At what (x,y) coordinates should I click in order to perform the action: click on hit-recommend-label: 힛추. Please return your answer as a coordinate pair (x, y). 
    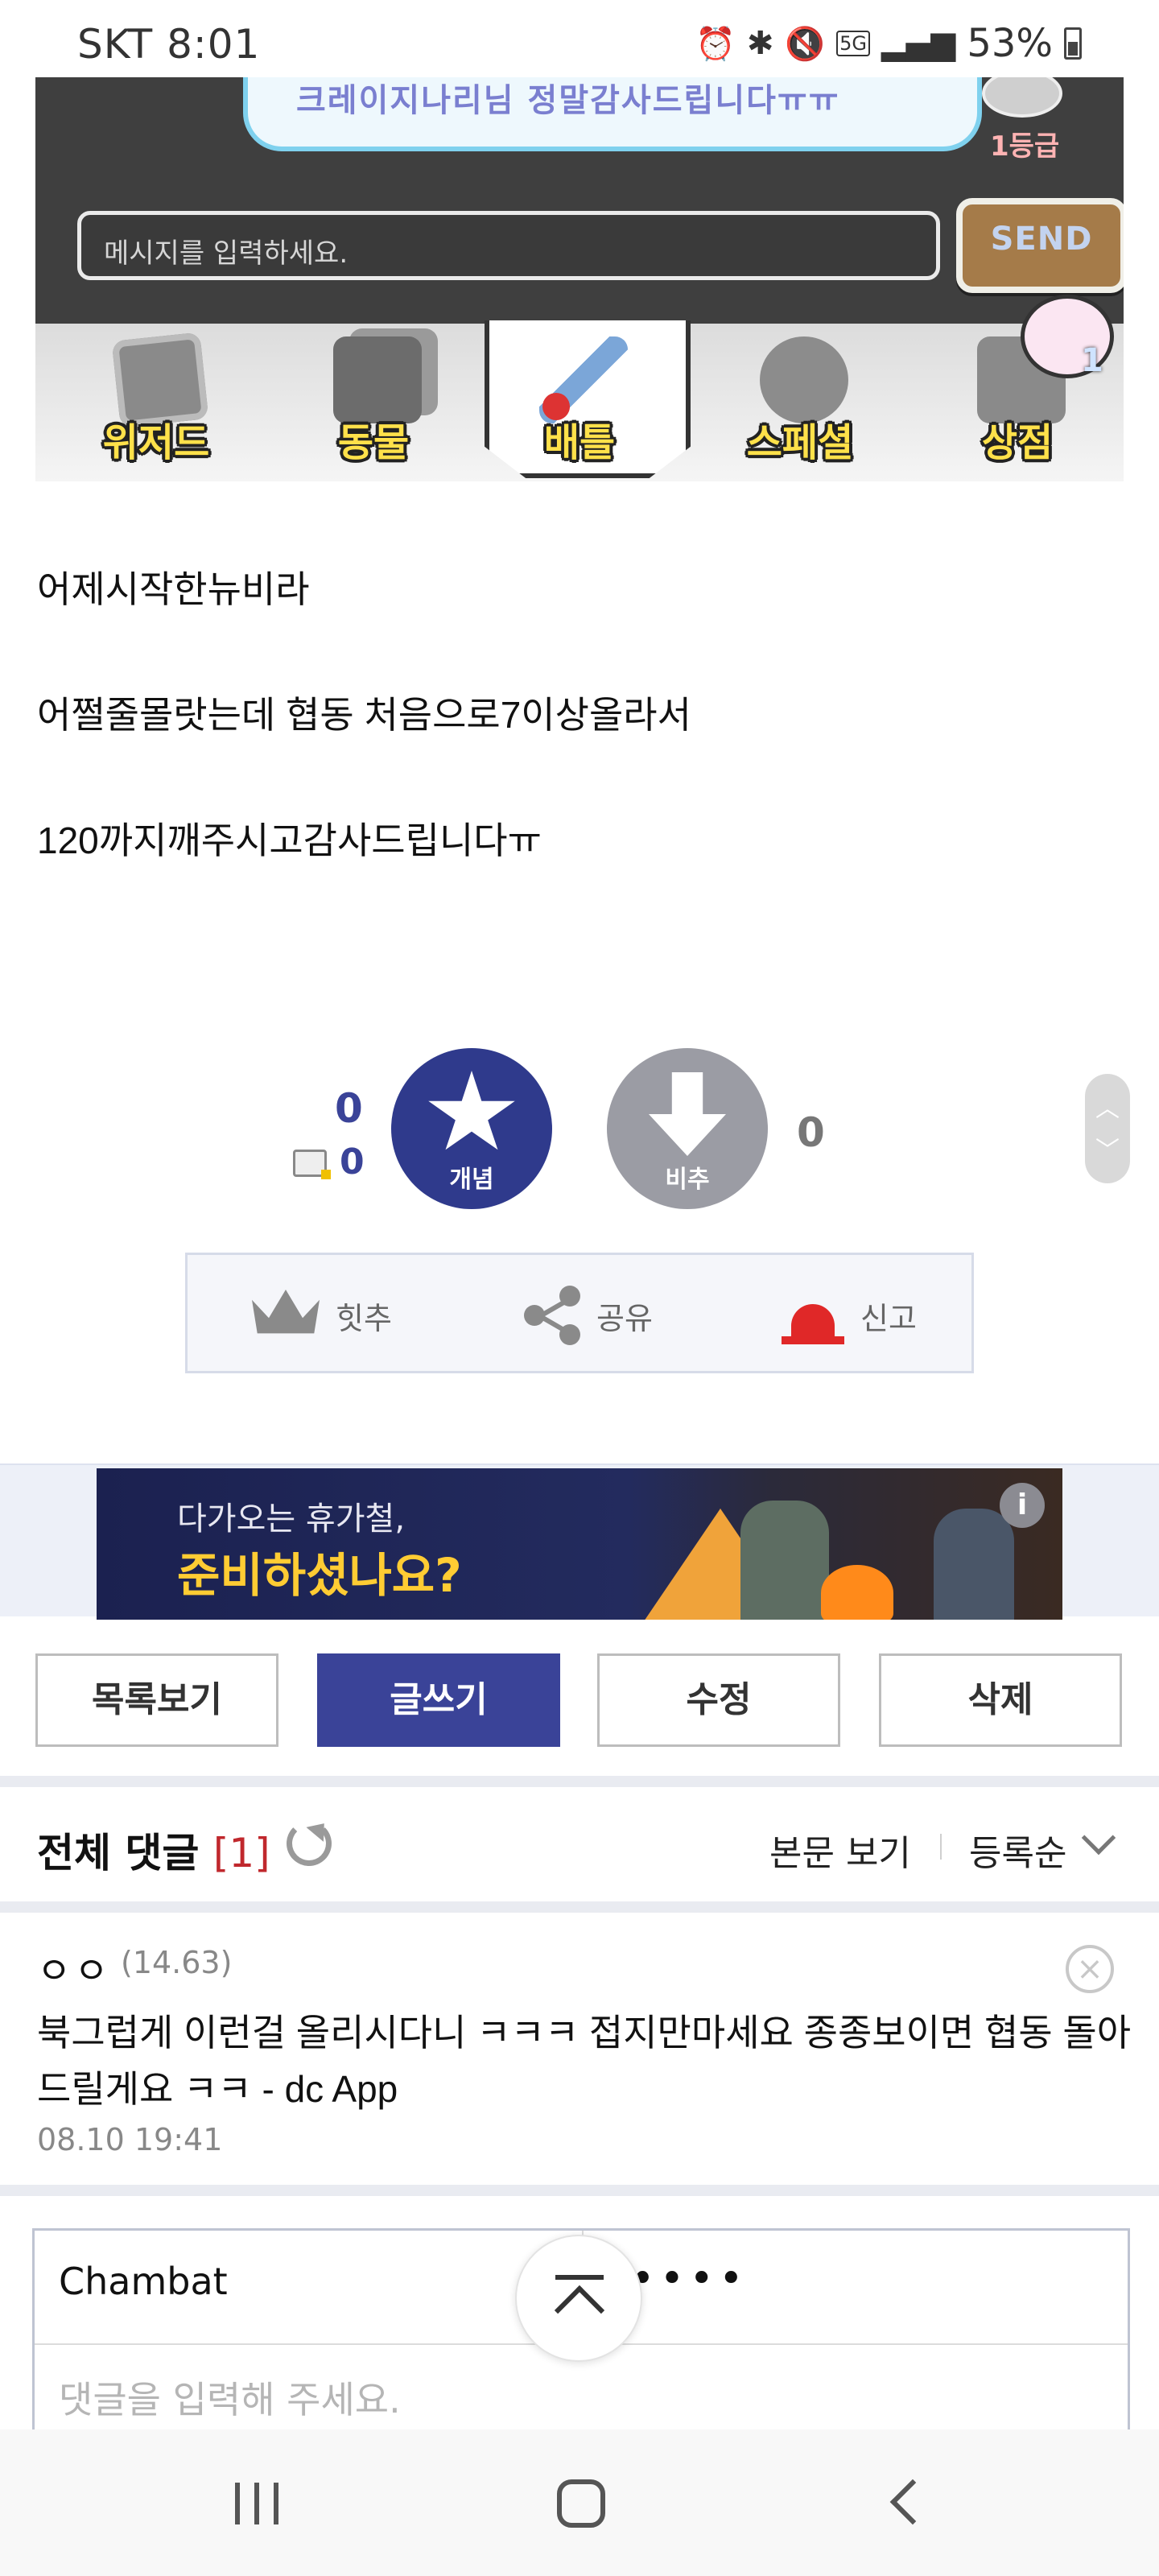
    Looking at the image, I should click on (364, 1318).